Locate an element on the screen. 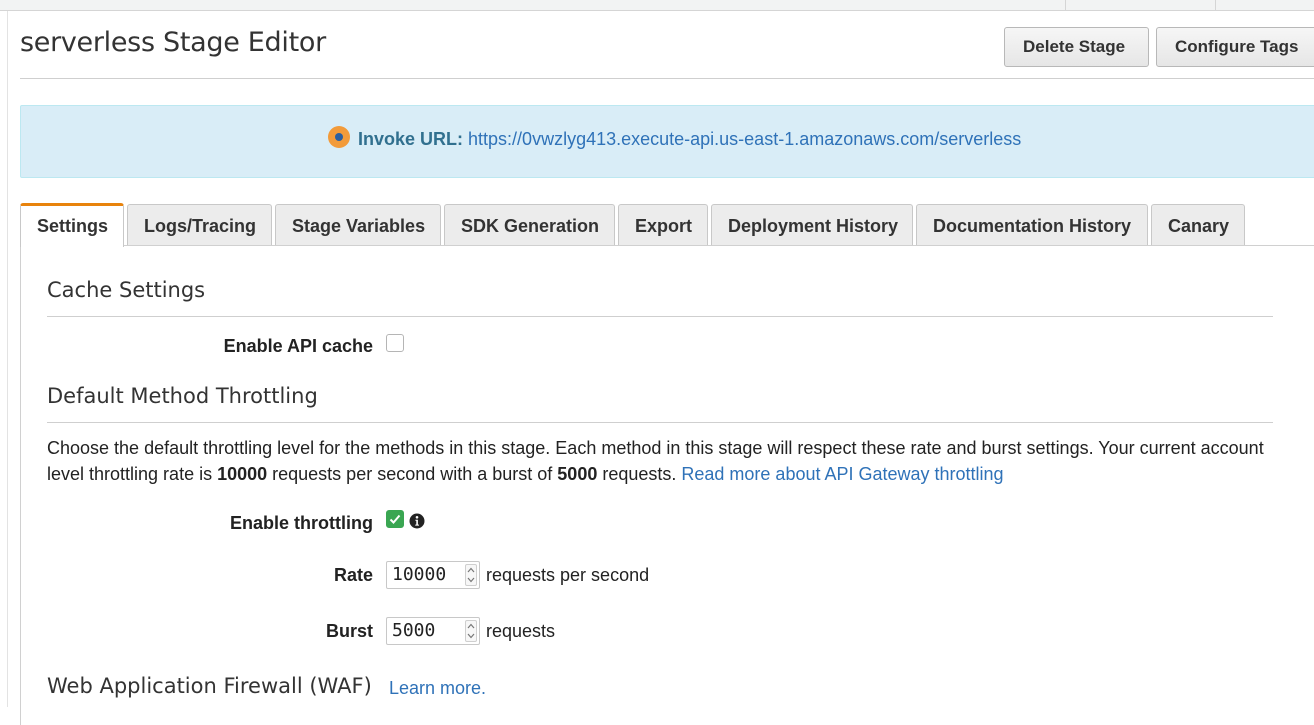 The image size is (1314, 725). burst-unit: requests is located at coordinates (521, 631).